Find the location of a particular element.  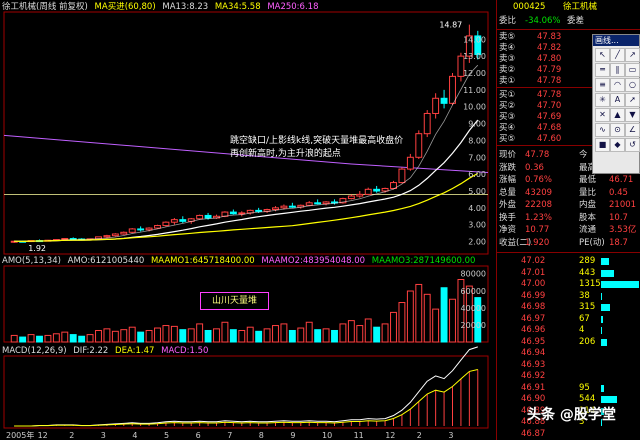

delete-icon: ✕ is located at coordinates (602, 115).